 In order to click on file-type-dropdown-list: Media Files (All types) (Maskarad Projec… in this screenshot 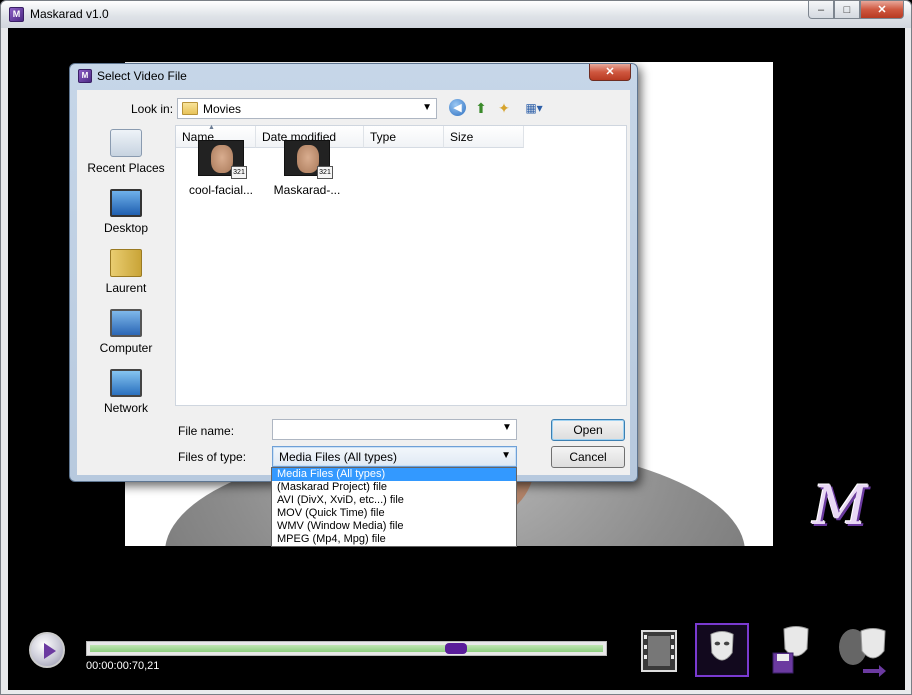, I will do `click(394, 507)`.